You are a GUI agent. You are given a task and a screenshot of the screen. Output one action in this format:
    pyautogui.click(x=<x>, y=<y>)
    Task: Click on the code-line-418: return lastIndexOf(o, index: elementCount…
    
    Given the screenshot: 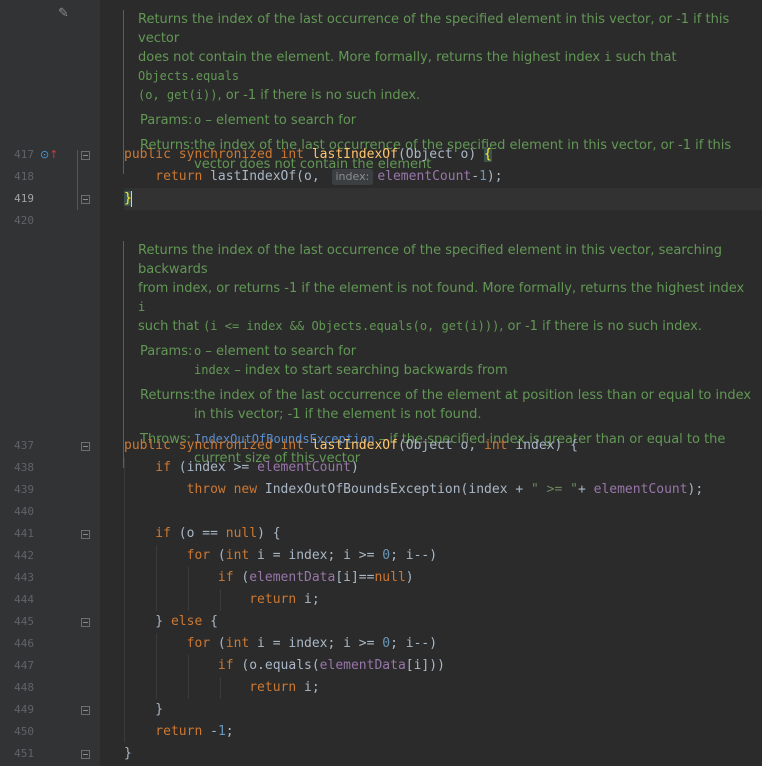 What is the action you would take?
    pyautogui.click(x=443, y=177)
    